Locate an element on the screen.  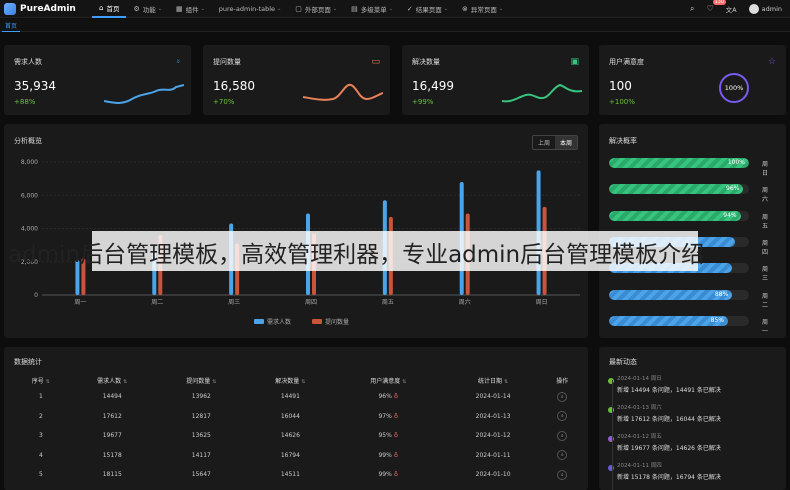
cell-value: 3 is located at coordinates (40, 436).